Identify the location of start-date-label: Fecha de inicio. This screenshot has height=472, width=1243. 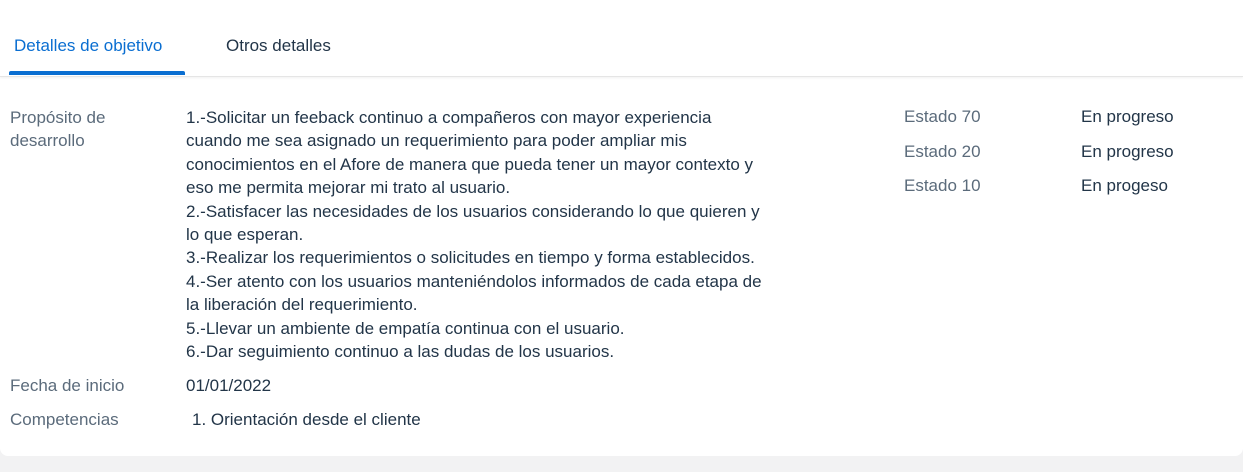
(67, 385).